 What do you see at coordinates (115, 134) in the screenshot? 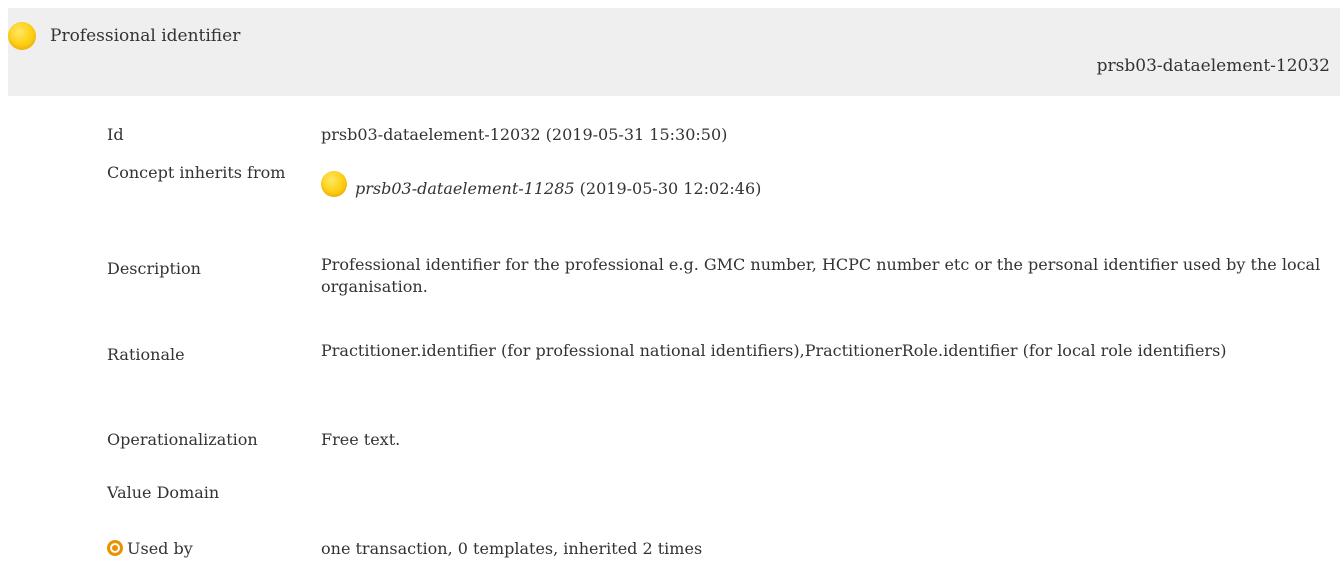
I see `id-label: Id` at bounding box center [115, 134].